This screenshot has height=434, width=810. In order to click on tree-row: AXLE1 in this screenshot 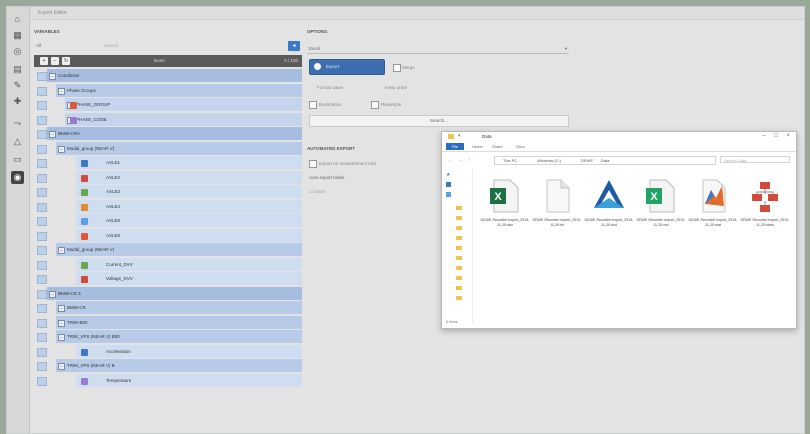, I will do `click(168, 162)`.